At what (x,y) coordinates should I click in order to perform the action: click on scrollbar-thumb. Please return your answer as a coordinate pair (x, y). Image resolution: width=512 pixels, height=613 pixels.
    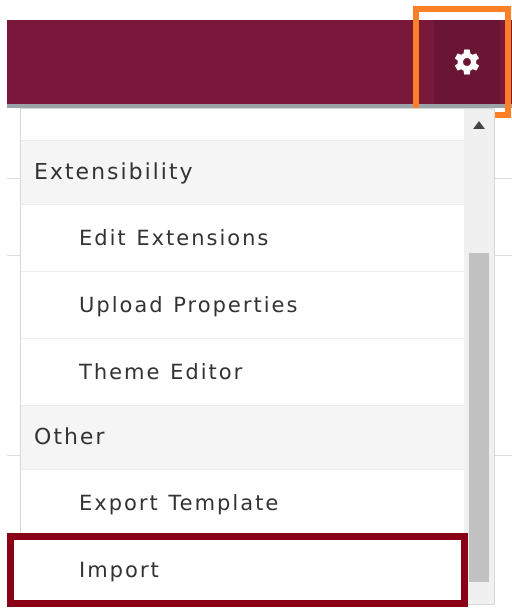
    Looking at the image, I should click on (479, 417).